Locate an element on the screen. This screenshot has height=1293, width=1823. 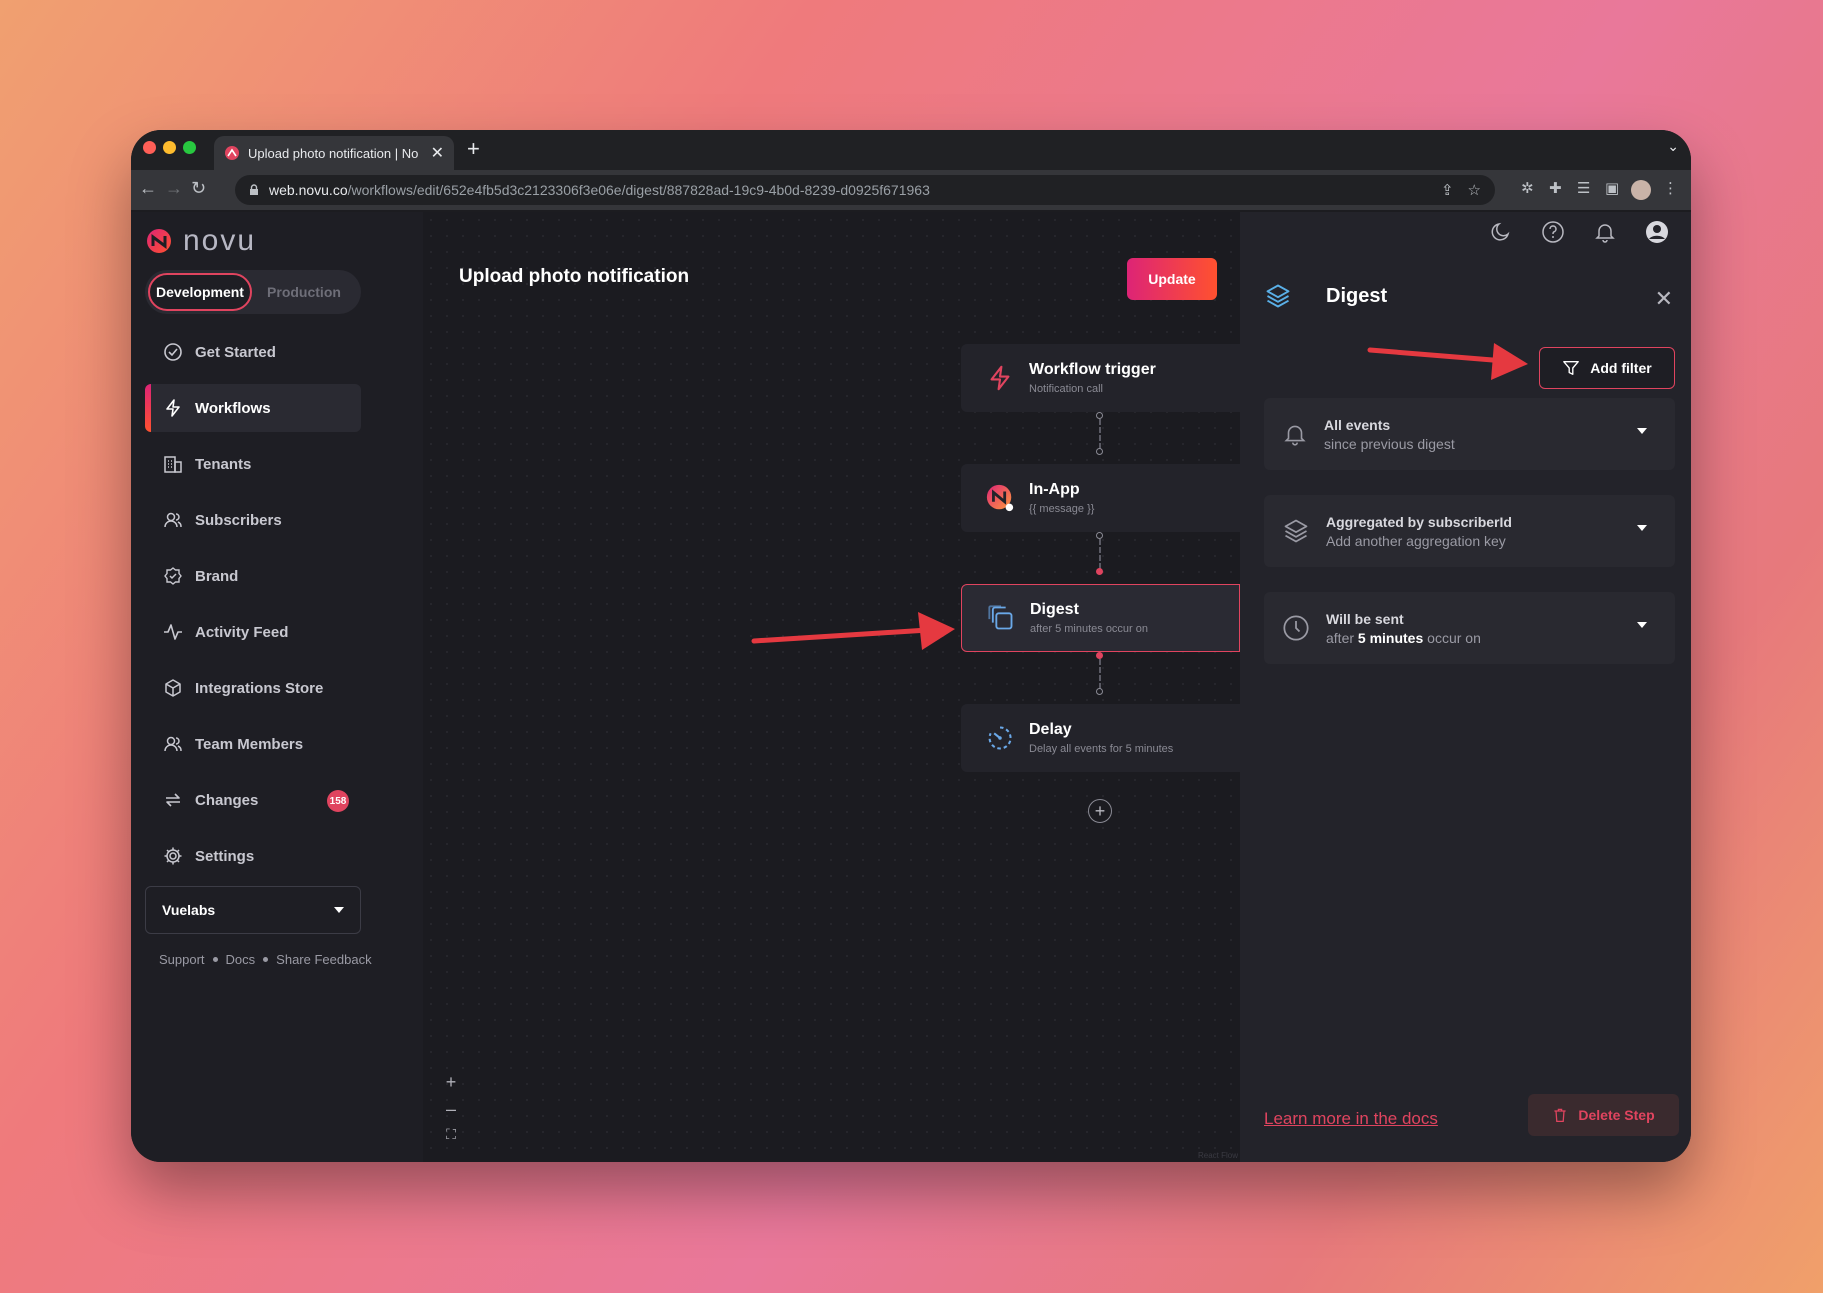
annotation-arrows is located at coordinates (1139, 496).